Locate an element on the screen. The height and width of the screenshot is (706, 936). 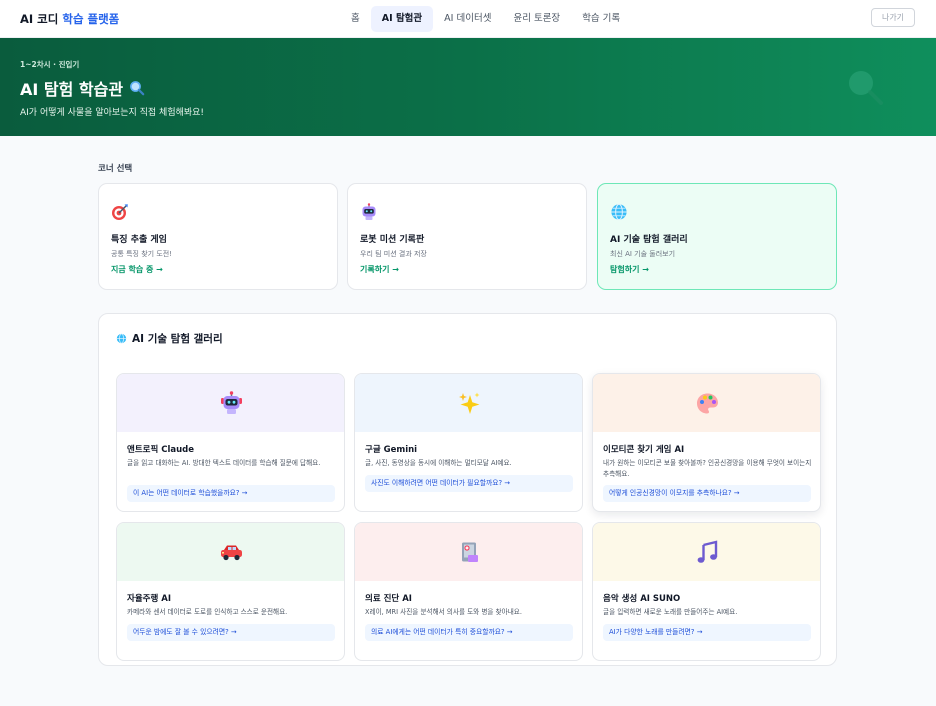
card-desc: 카메라와 센서 데이터로 도로를 인식하고 스스로 운전해요. is located at coordinates (207, 612).